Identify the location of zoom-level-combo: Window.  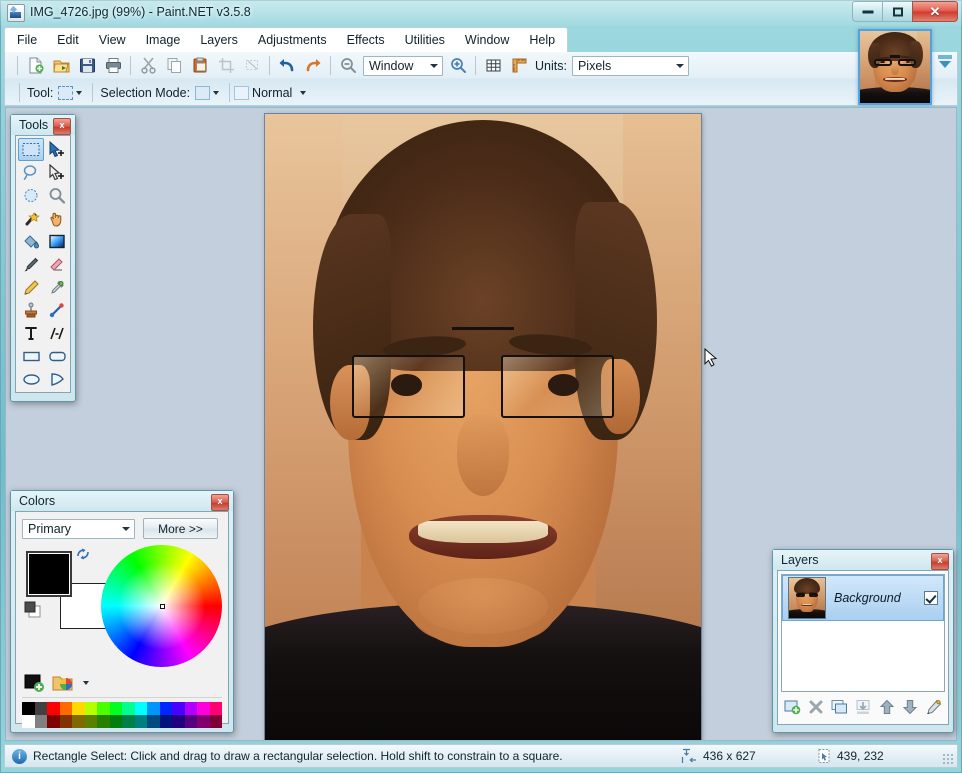
(403, 65).